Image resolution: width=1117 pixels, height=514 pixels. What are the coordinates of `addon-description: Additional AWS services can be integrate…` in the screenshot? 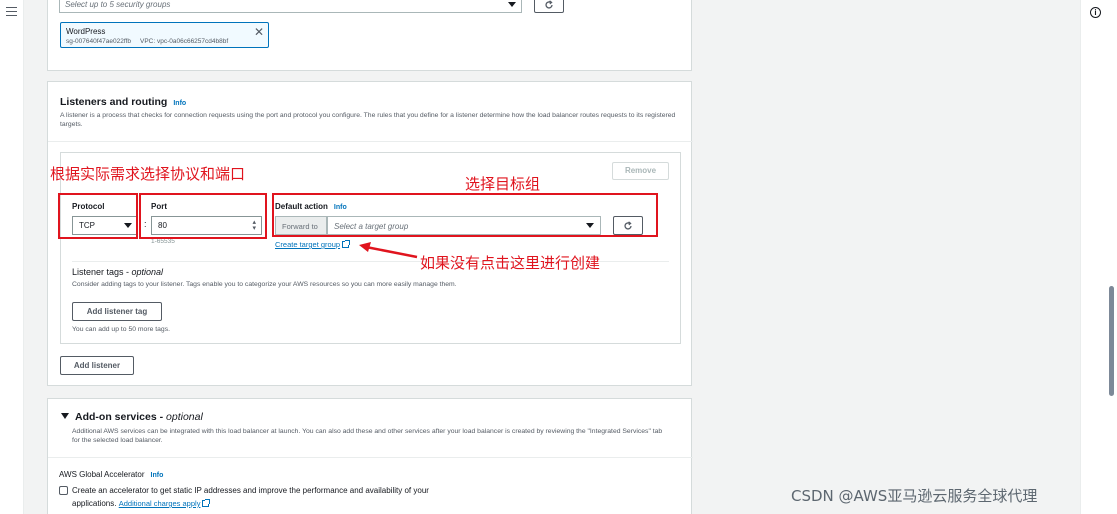 It's located at (367, 436).